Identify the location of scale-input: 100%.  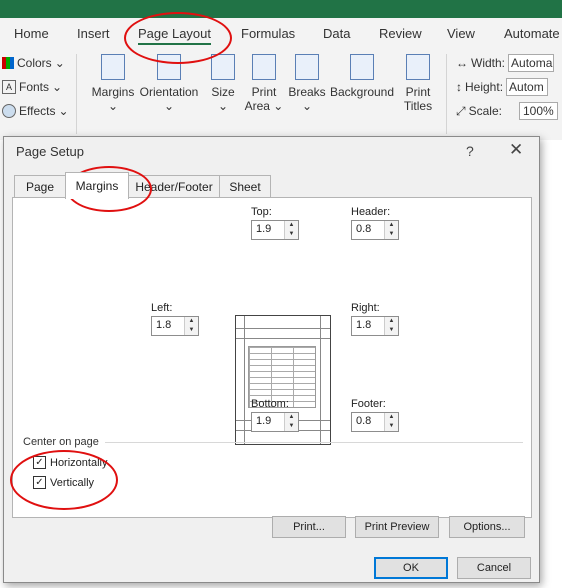
(538, 111).